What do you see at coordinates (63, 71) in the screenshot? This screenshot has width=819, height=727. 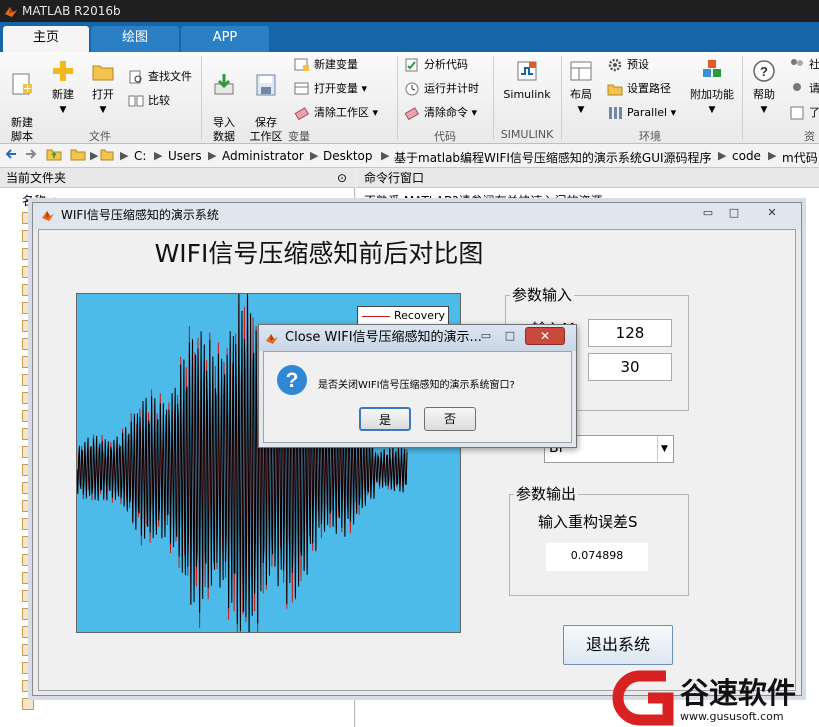 I see `plus-icon` at bounding box center [63, 71].